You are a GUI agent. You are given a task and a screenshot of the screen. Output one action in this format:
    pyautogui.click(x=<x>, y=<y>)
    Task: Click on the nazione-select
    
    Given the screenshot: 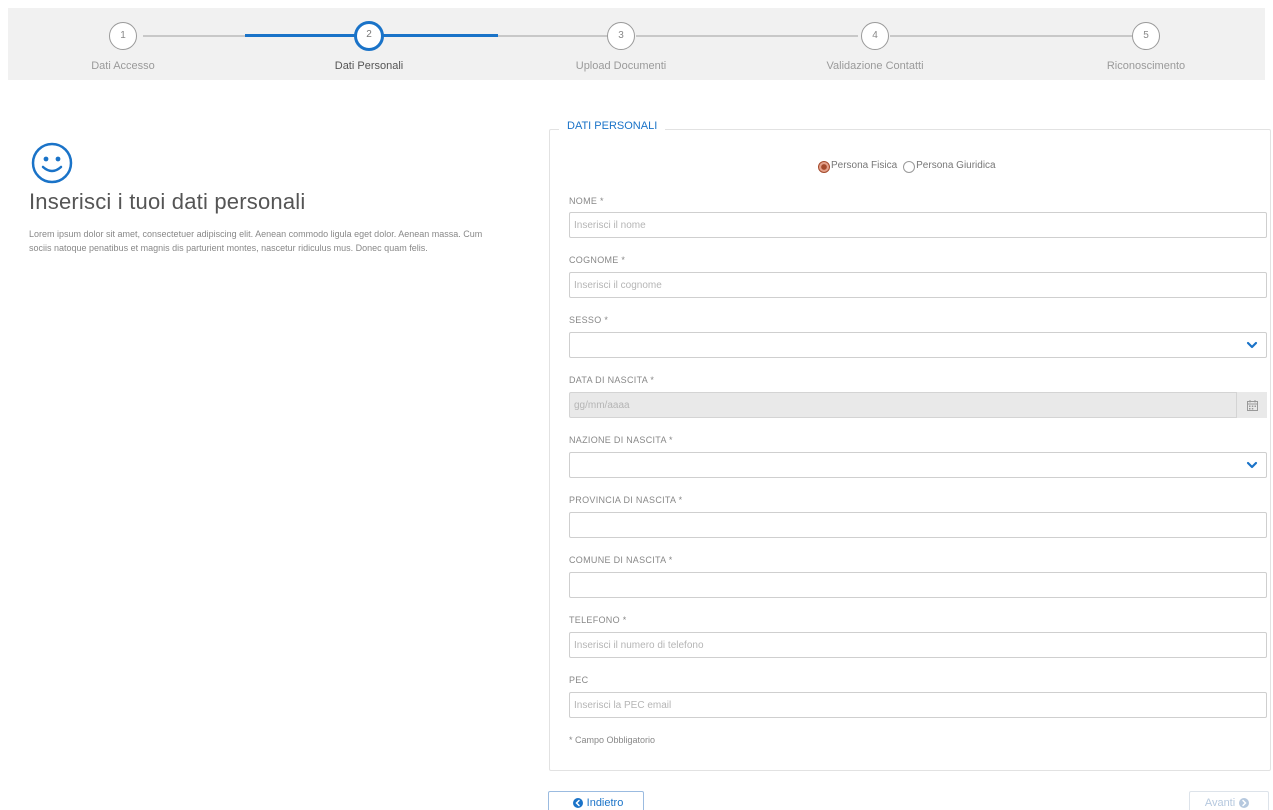 What is the action you would take?
    pyautogui.click(x=918, y=465)
    